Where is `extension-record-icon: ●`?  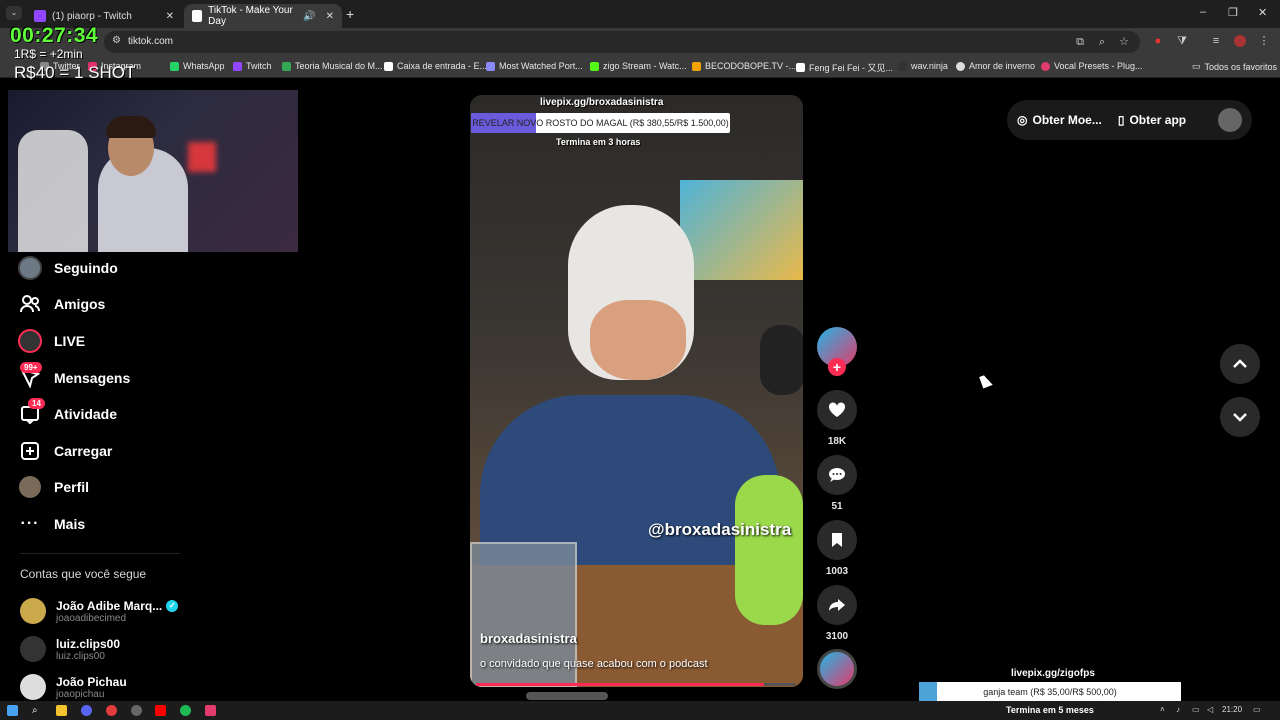
extension-record-icon: ● is located at coordinates (1158, 41).